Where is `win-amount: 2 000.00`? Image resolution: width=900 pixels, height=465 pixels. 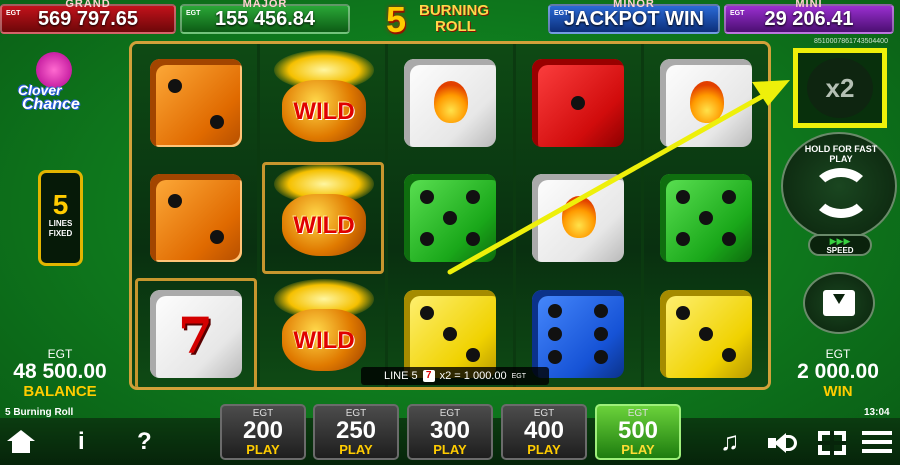
win-amount: 2 000.00 is located at coordinates (838, 371).